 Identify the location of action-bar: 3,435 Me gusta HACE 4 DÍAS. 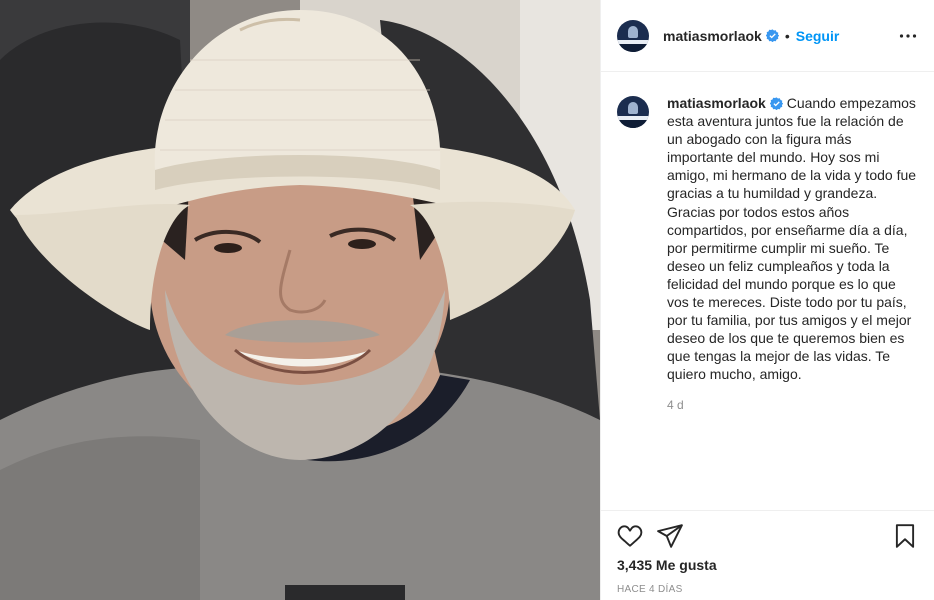
(767, 555).